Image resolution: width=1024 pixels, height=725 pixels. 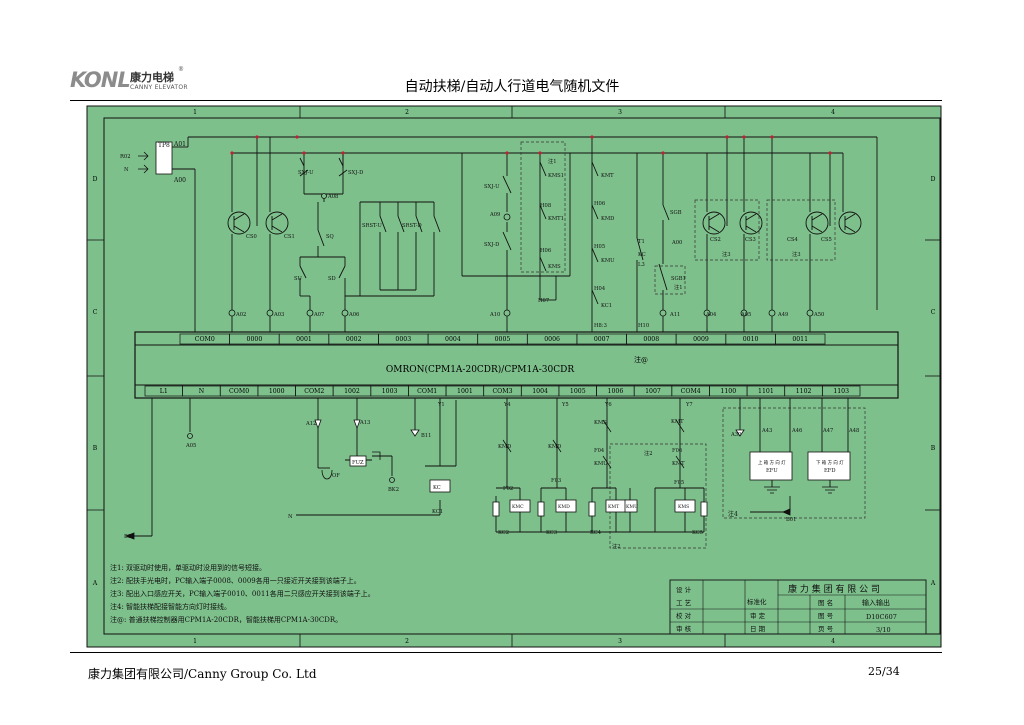 I want to click on plc-input-terminal-label: 0008, so click(x=651, y=339).